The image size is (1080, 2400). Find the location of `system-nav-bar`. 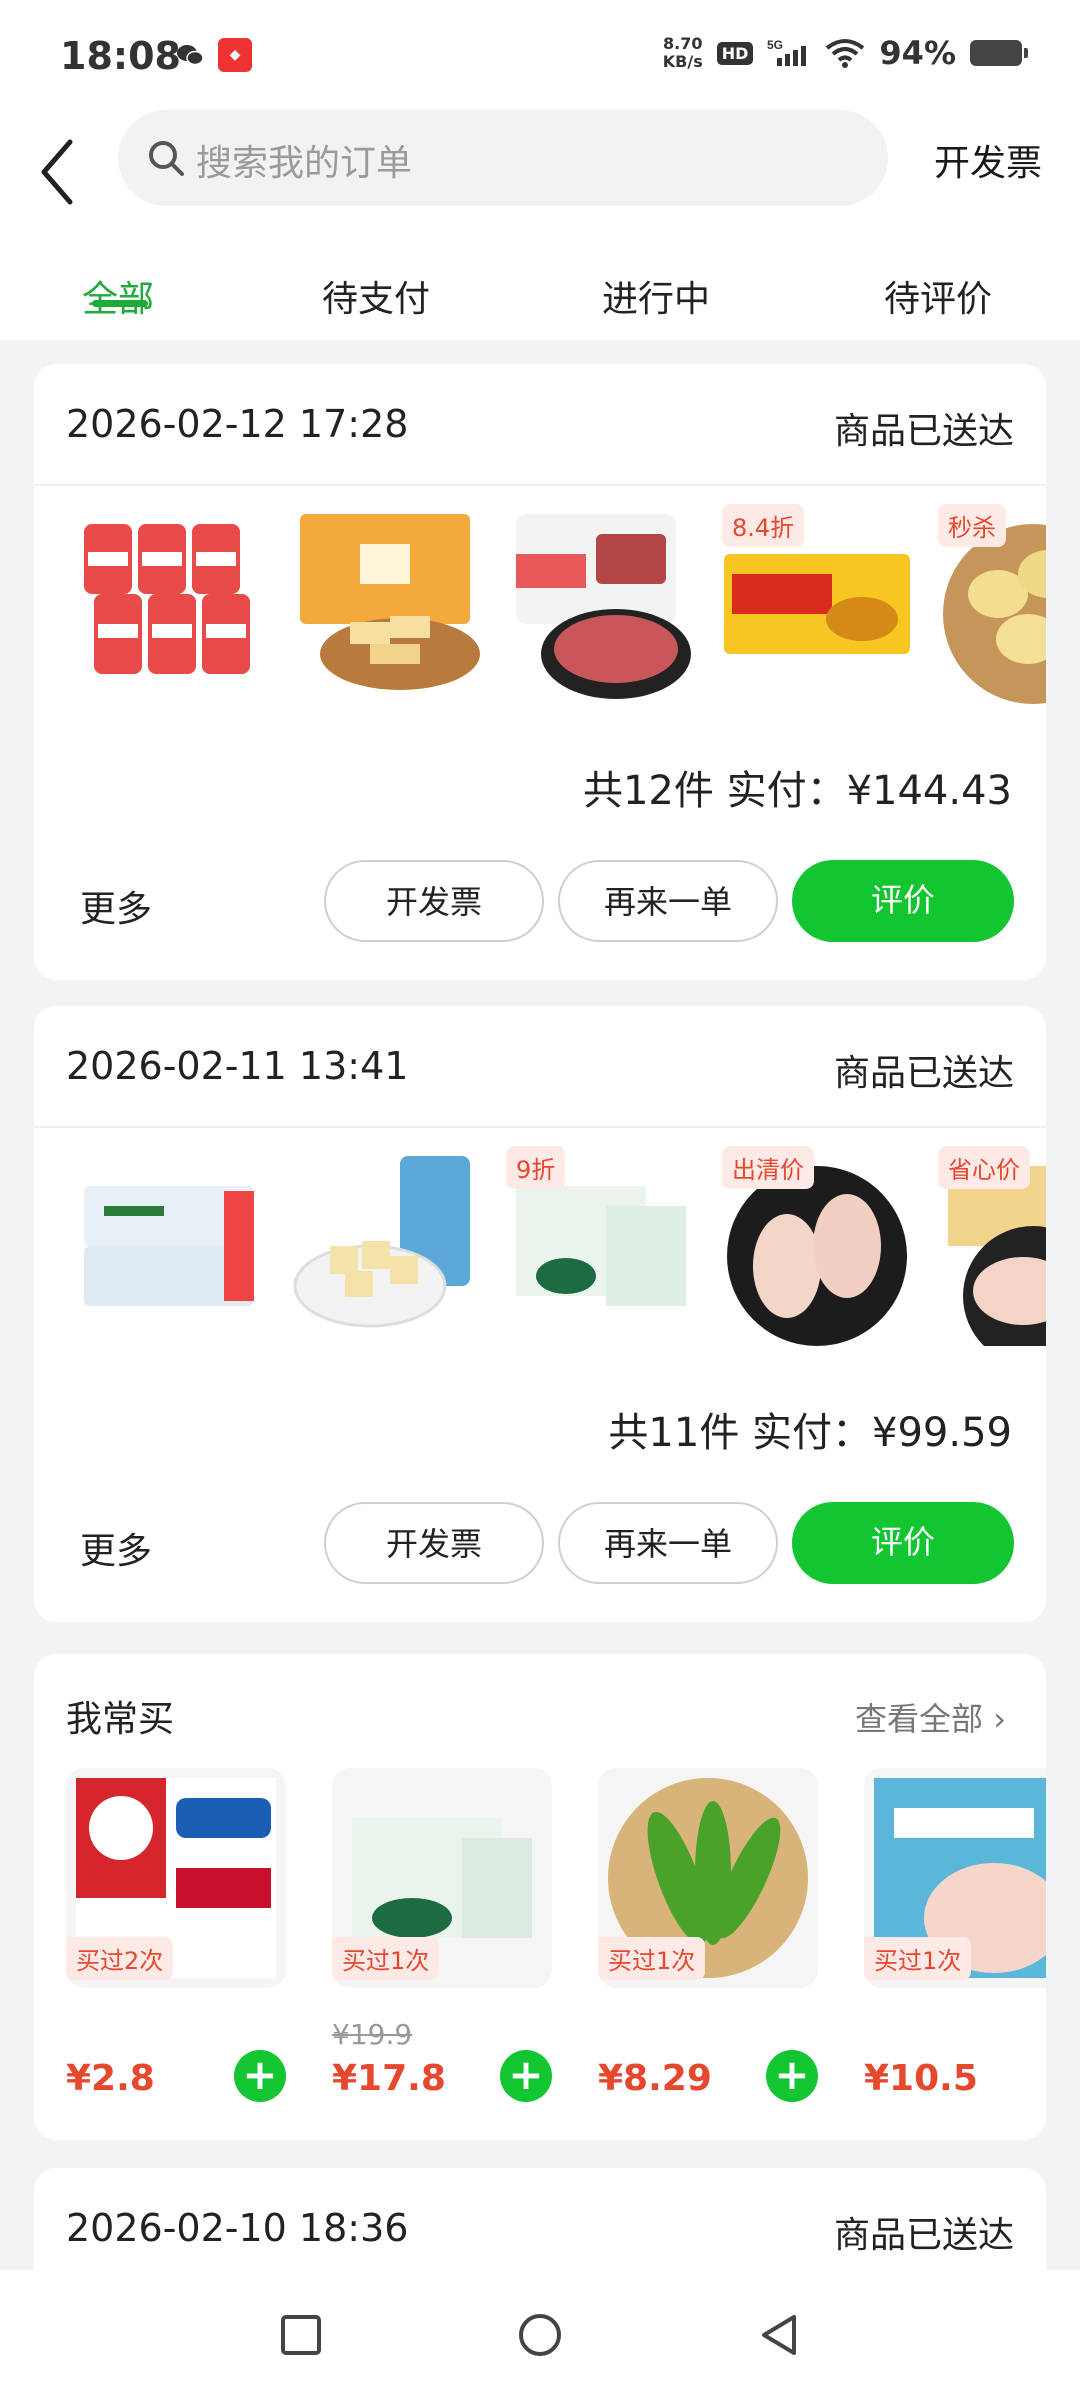

system-nav-bar is located at coordinates (540, 2335).